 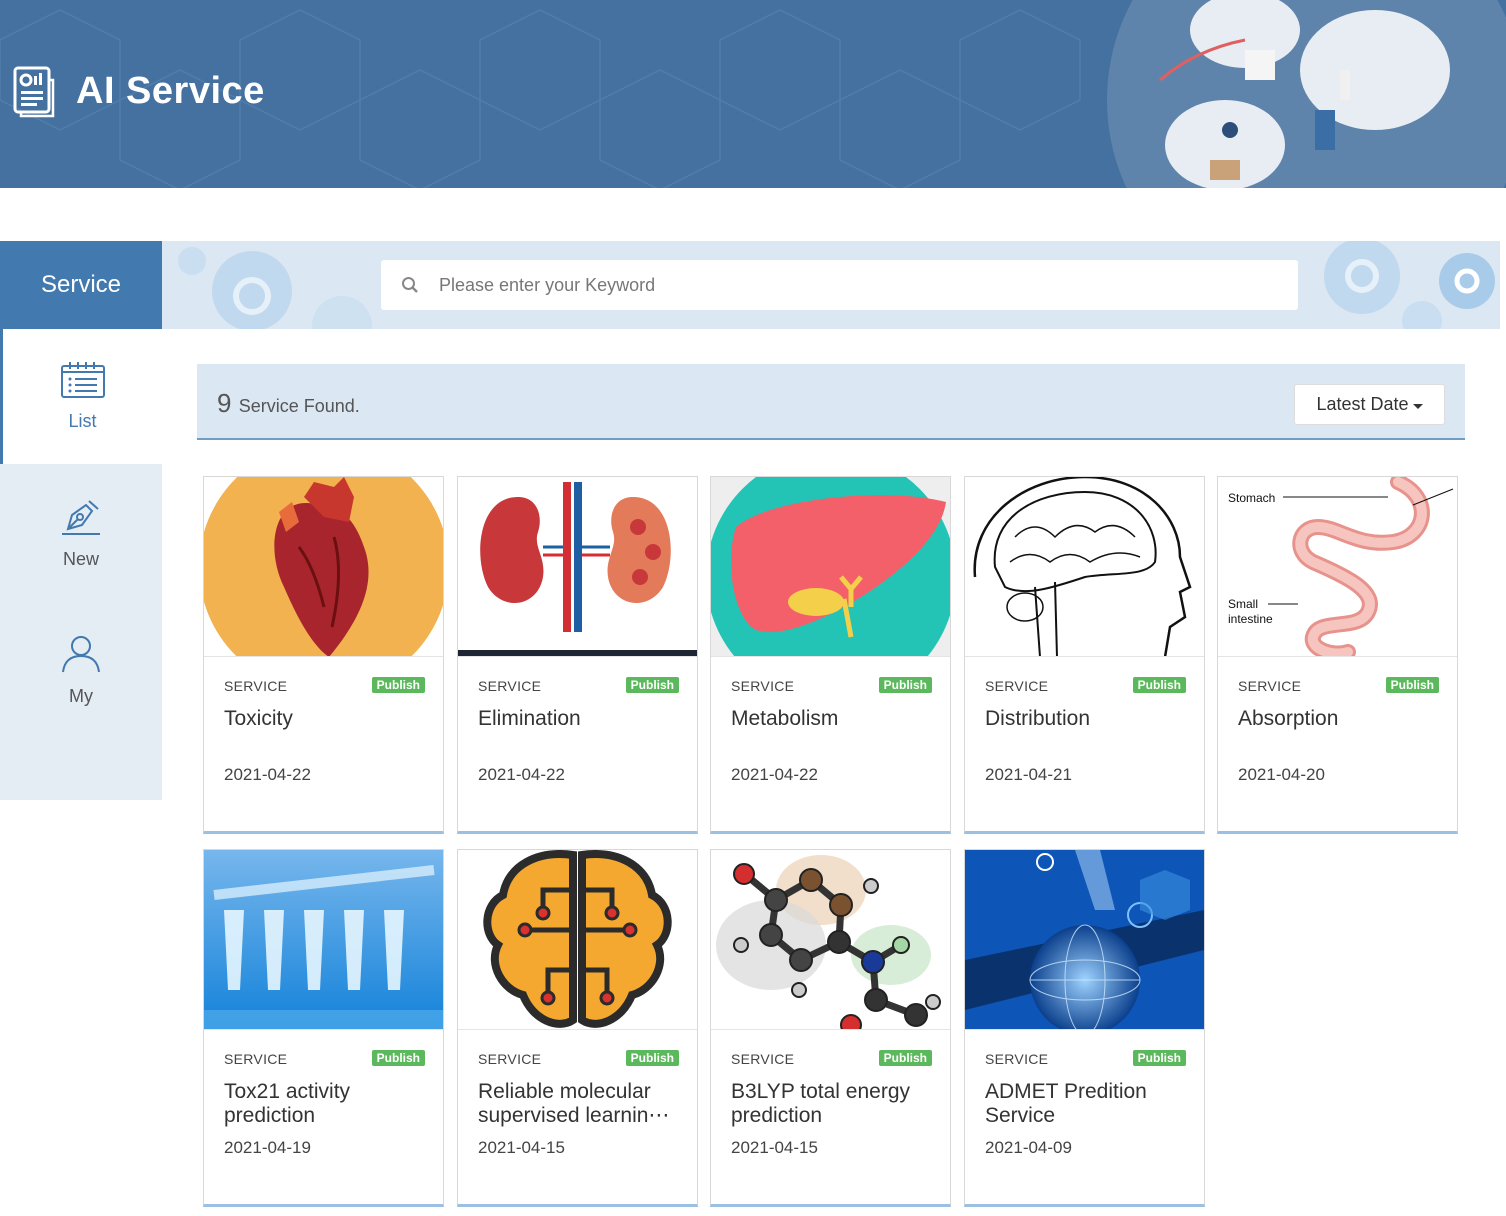 I want to click on result-summary: 9 Service Found., so click(x=288, y=403).